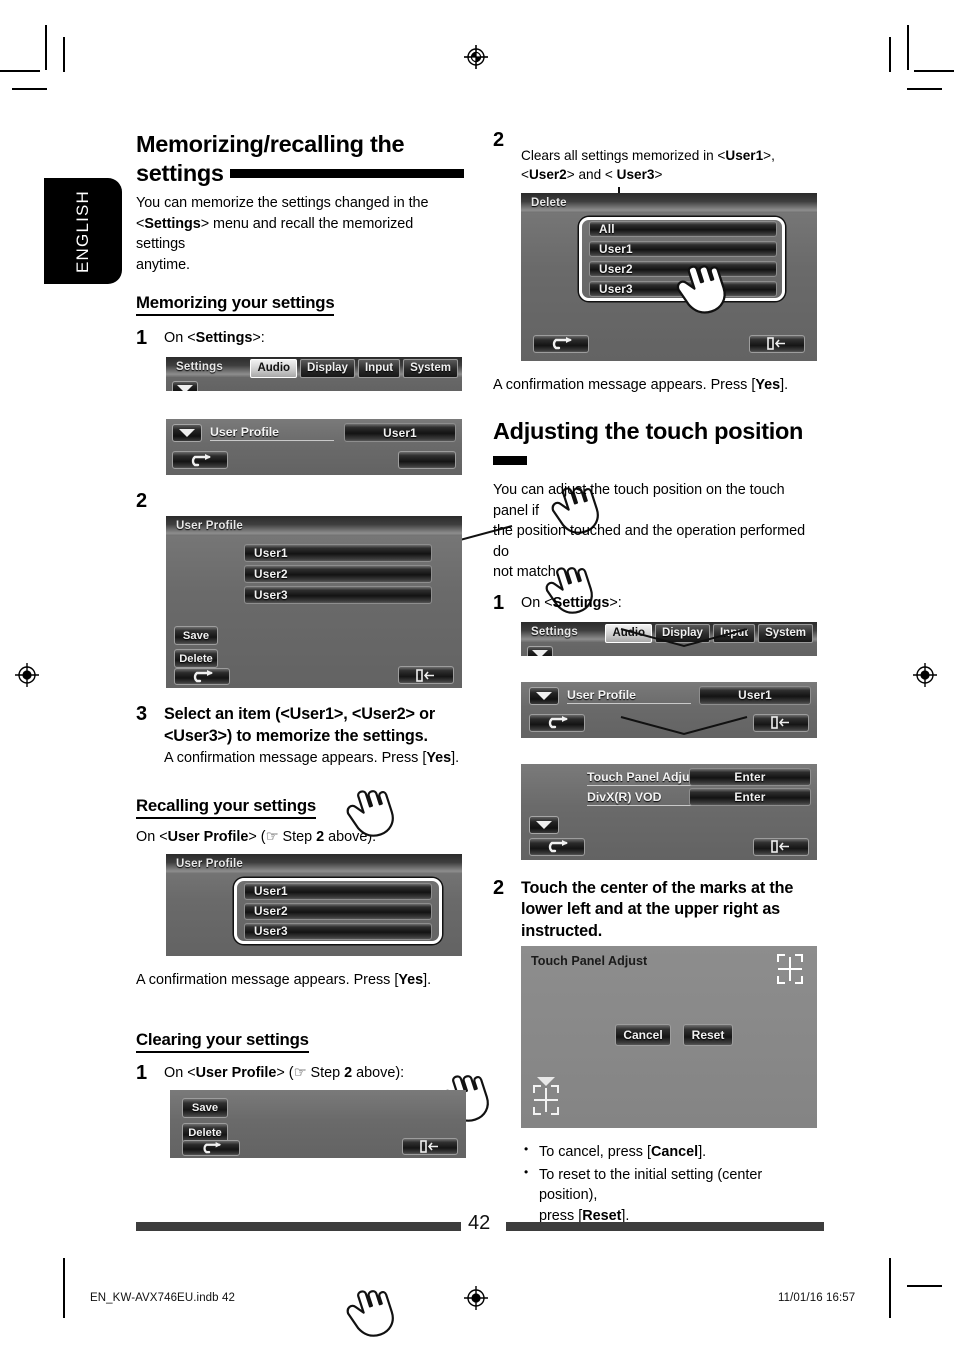 This screenshot has height=1354, width=954. I want to click on tab-audio: Audio, so click(274, 369).